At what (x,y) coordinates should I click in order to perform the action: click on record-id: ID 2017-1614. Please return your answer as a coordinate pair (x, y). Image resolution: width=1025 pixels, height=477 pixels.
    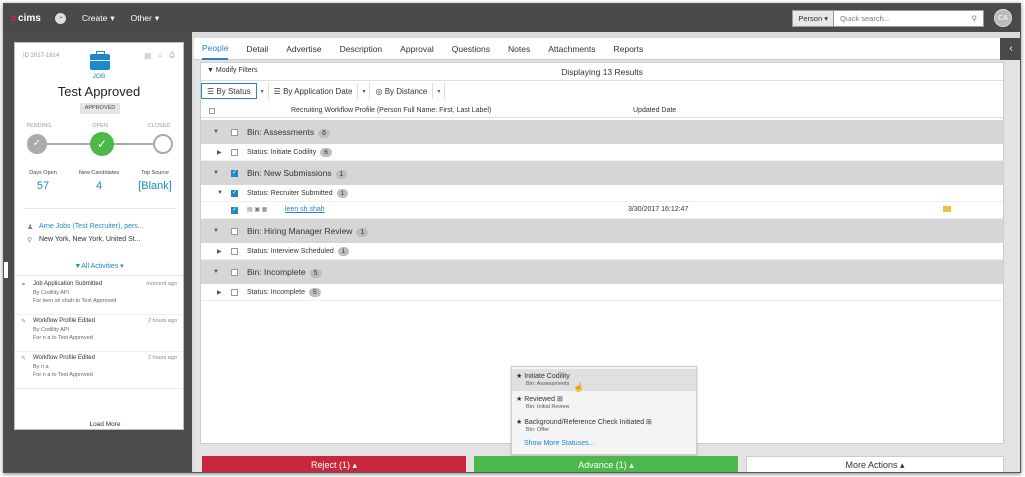
    Looking at the image, I should click on (41, 56).